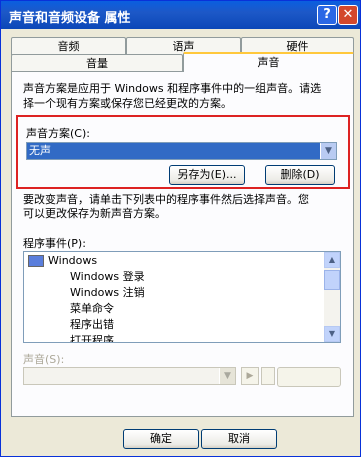 The height and width of the screenshot is (459, 363). Describe the element at coordinates (129, 376) in the screenshot. I see `sound-dropdown: ▼` at that location.